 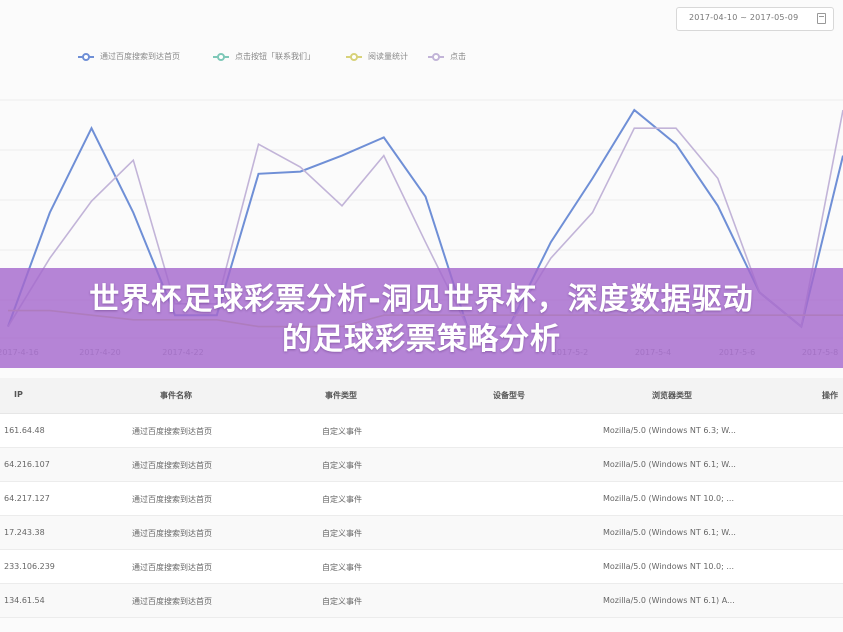 What do you see at coordinates (24, 430) in the screenshot?
I see `cell-ip: 161.64.48` at bounding box center [24, 430].